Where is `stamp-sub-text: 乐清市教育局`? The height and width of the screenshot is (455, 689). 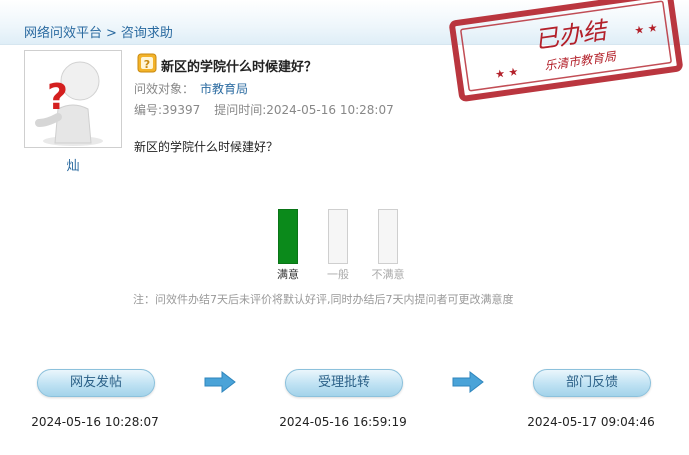
stamp-sub-text: 乐清市教育局 is located at coordinates (581, 61).